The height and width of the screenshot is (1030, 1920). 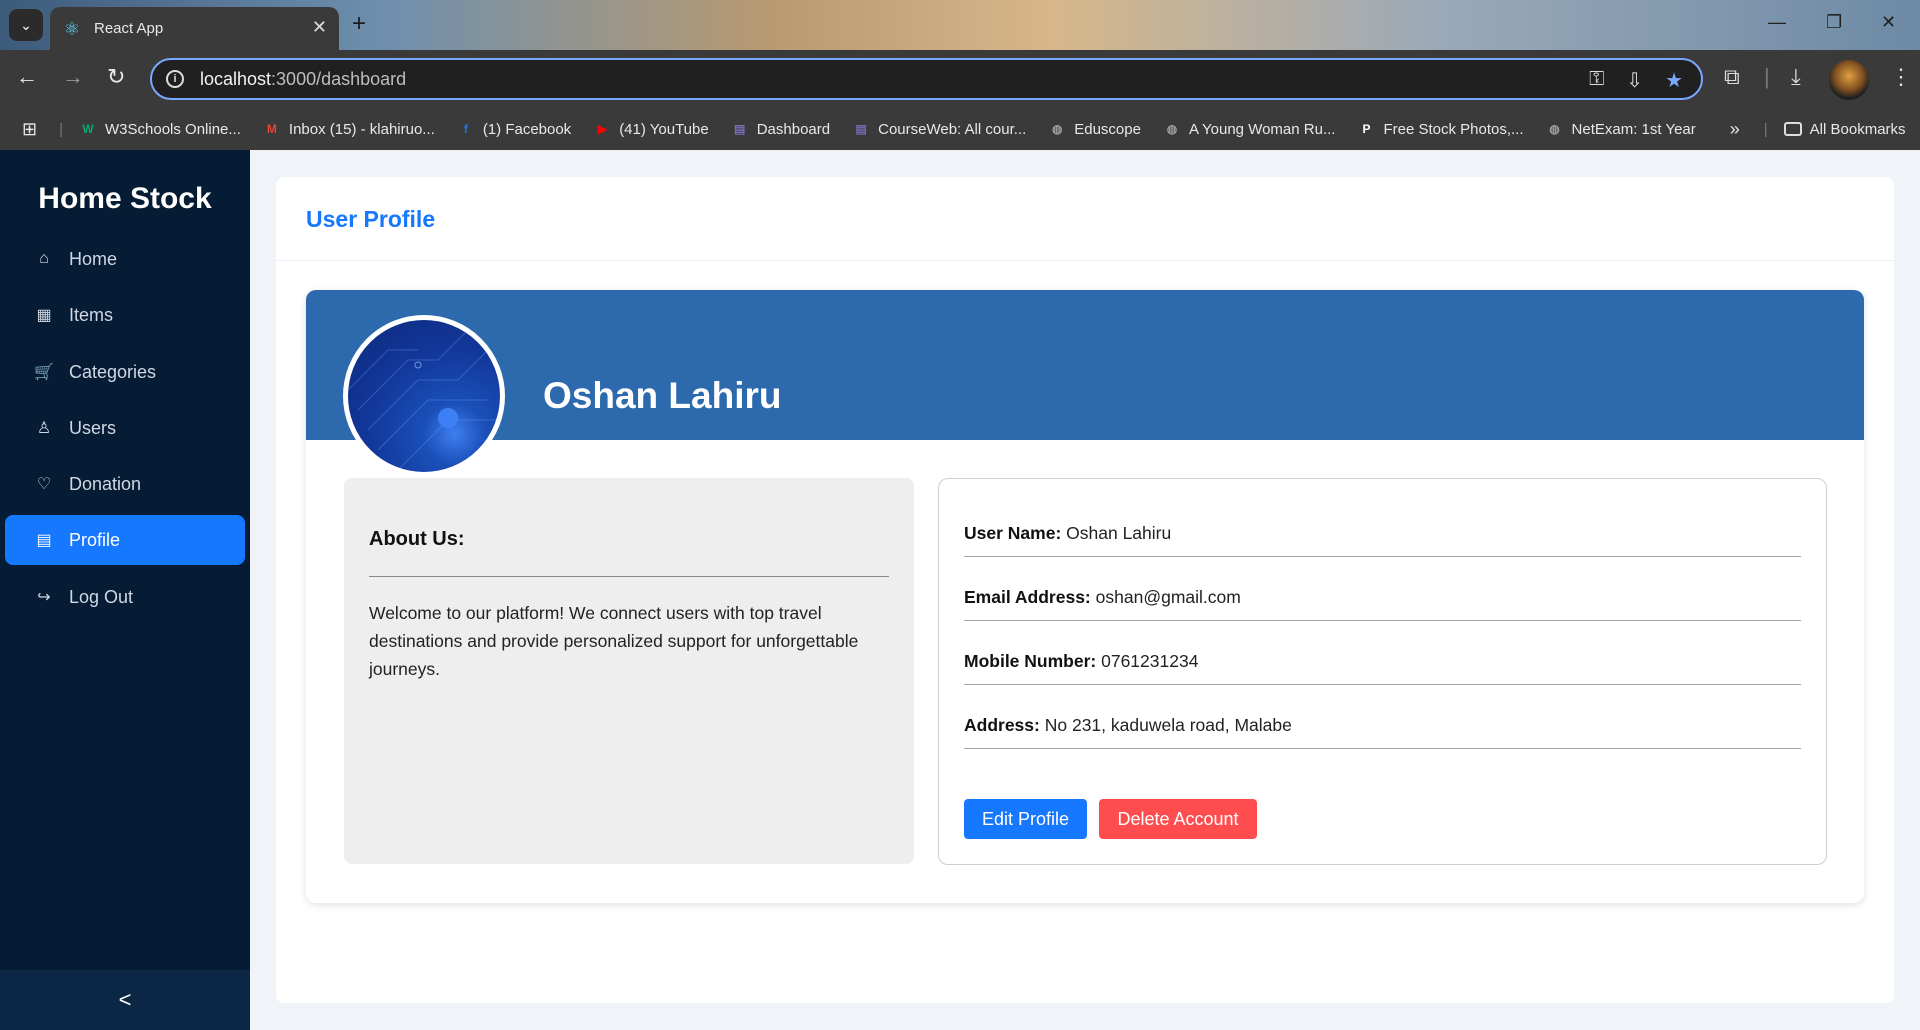 What do you see at coordinates (371, 219) in the screenshot?
I see `page-title: User Profile` at bounding box center [371, 219].